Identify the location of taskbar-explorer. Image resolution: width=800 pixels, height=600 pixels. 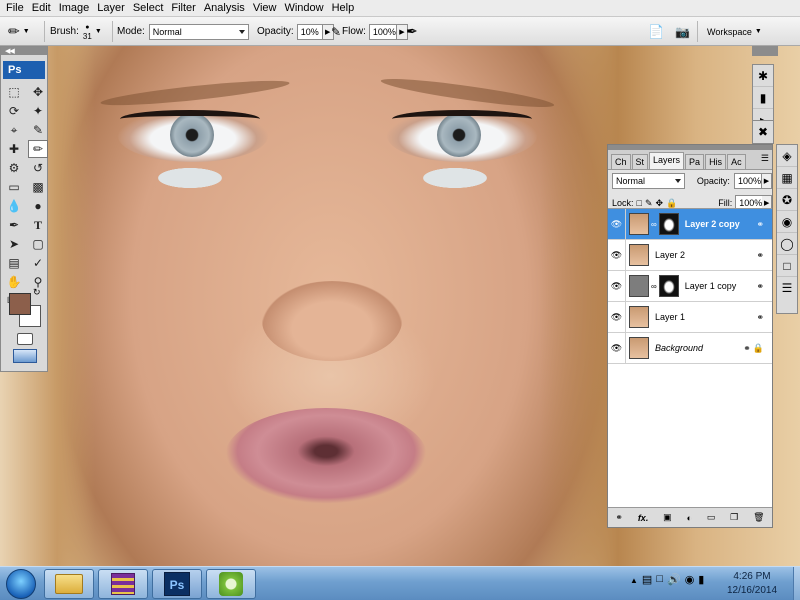
(69, 584).